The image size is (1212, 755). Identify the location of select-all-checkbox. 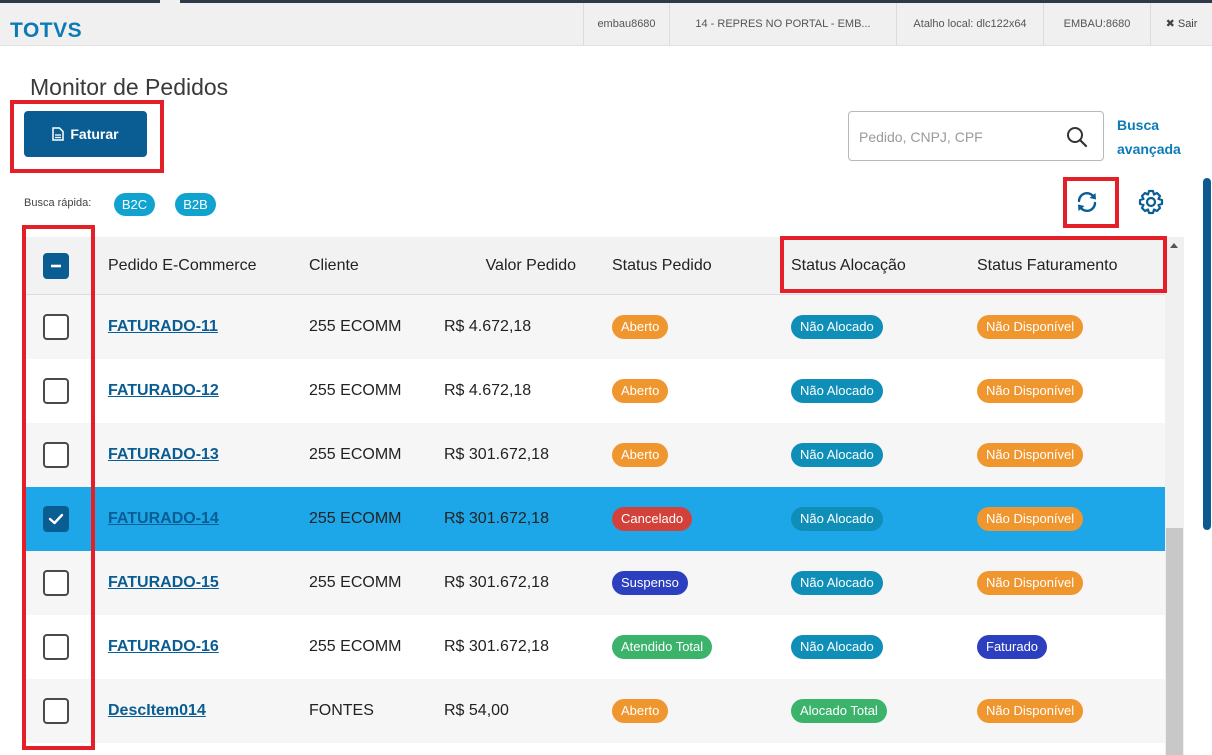
(56, 266).